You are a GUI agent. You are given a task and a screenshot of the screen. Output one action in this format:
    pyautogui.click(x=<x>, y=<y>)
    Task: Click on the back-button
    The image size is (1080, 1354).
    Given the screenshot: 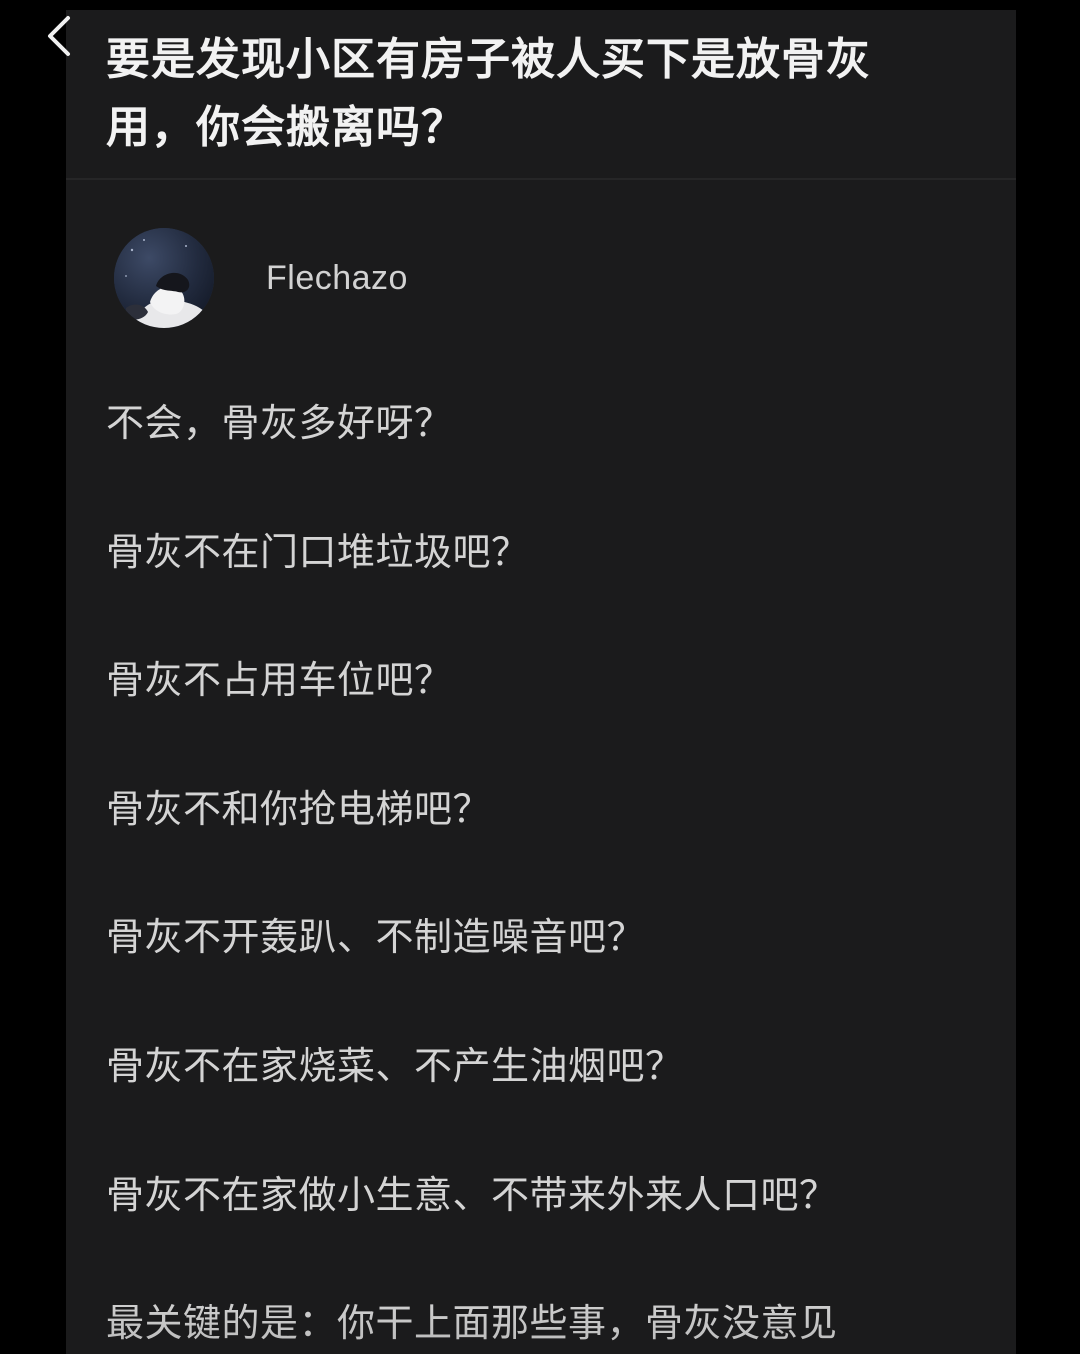 What is the action you would take?
    pyautogui.click(x=60, y=38)
    